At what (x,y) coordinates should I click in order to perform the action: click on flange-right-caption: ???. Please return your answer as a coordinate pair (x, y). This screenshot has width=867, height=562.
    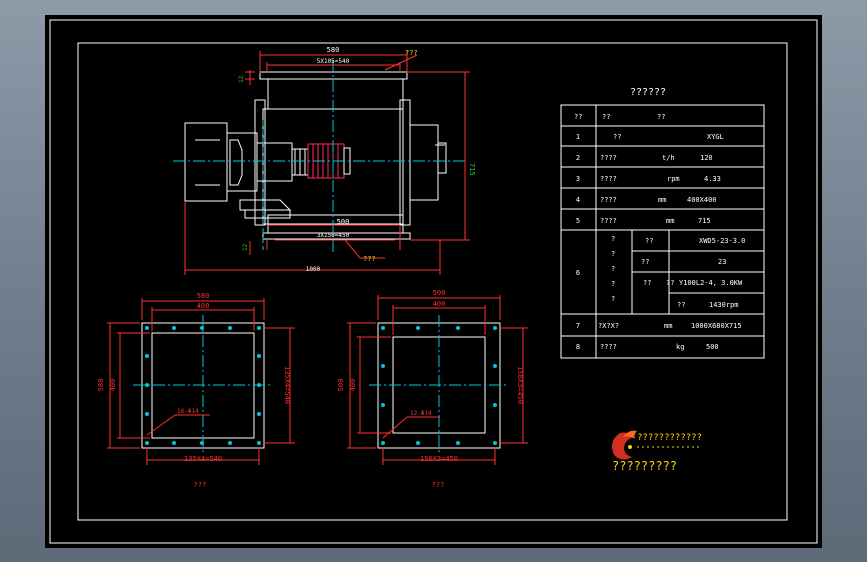
    Looking at the image, I should click on (438, 485).